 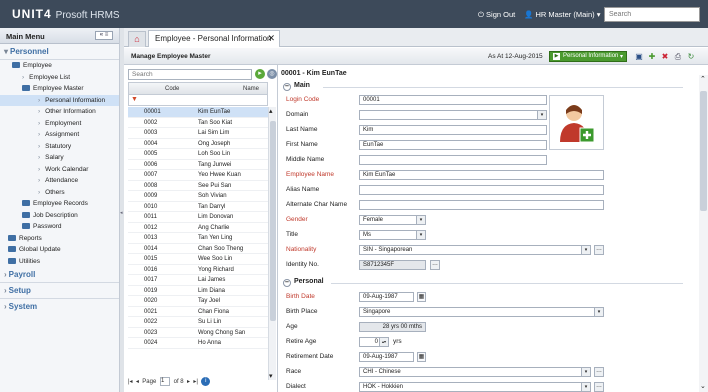 What do you see at coordinates (59, 181) in the screenshot?
I see `sidebar-item-attendance: › Attendance` at bounding box center [59, 181].